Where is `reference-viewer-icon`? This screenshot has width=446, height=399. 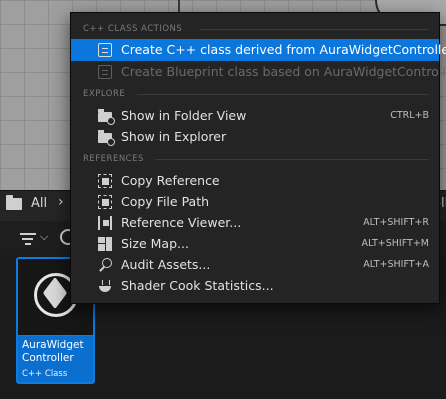
reference-viewer-icon is located at coordinates (105, 223).